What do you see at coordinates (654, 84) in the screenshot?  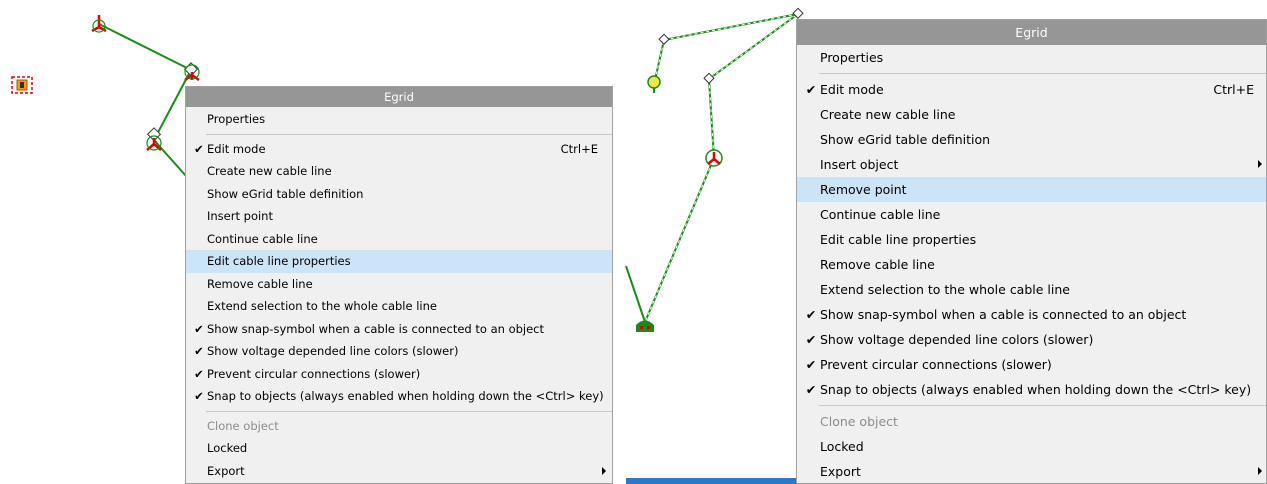 I see `lamp-icon` at bounding box center [654, 84].